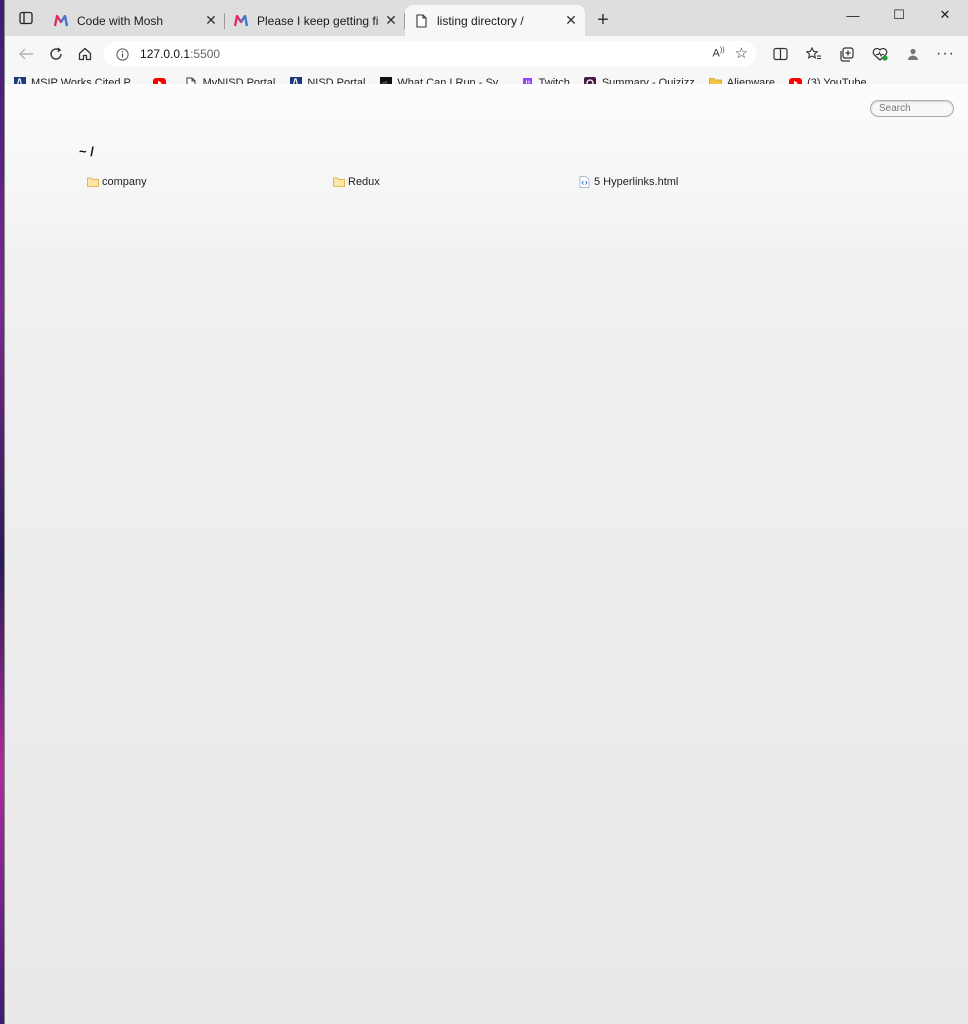  What do you see at coordinates (165, 54) in the screenshot?
I see `url-host: 127.0.0.1` at bounding box center [165, 54].